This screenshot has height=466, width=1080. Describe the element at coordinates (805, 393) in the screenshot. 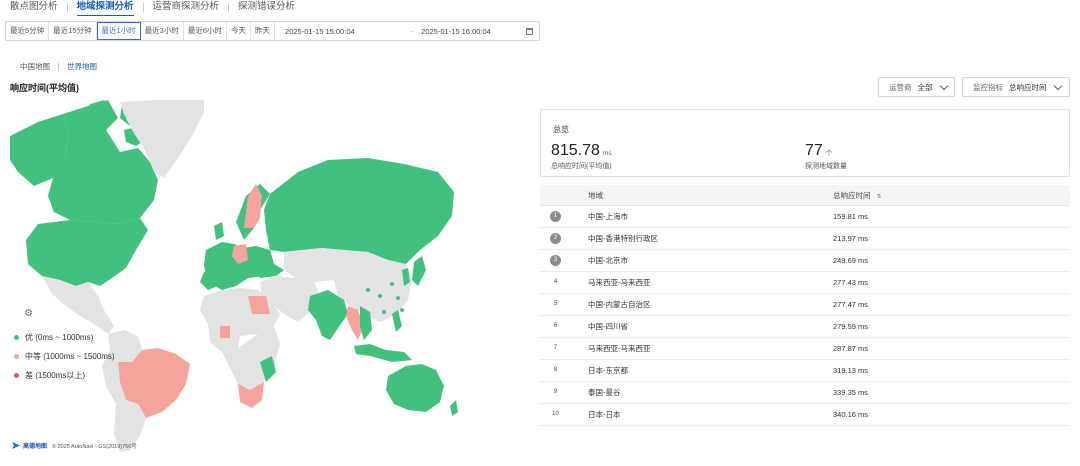

I see `table-row: 9 泰国-曼谷 339.35 ms` at that location.